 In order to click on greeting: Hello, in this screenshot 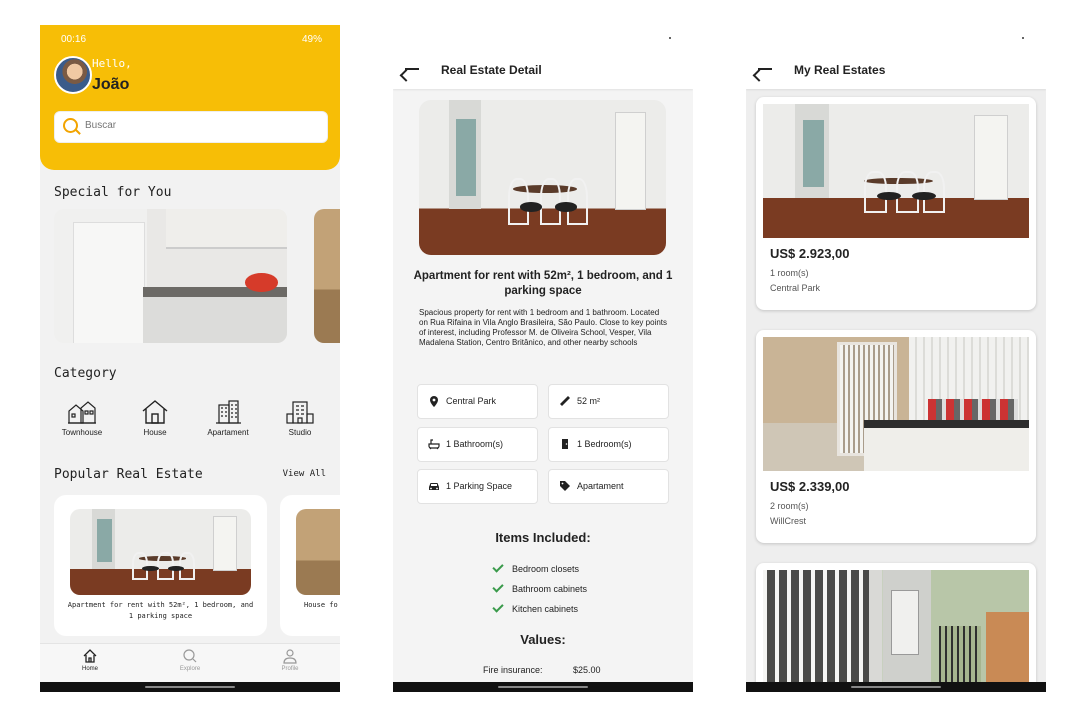, I will do `click(112, 63)`.